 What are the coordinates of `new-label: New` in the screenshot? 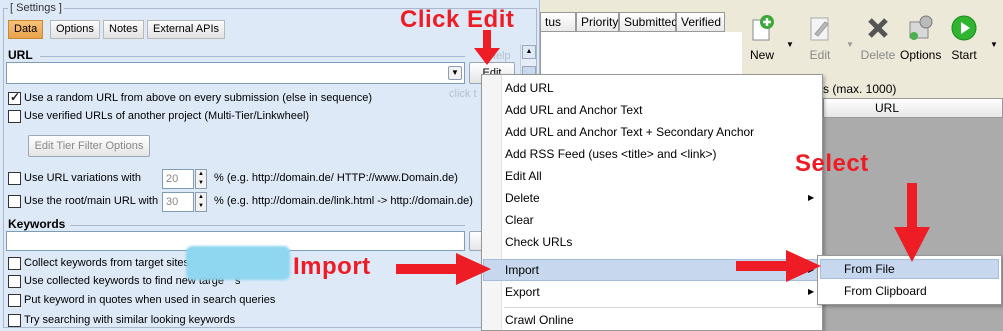 It's located at (761, 55).